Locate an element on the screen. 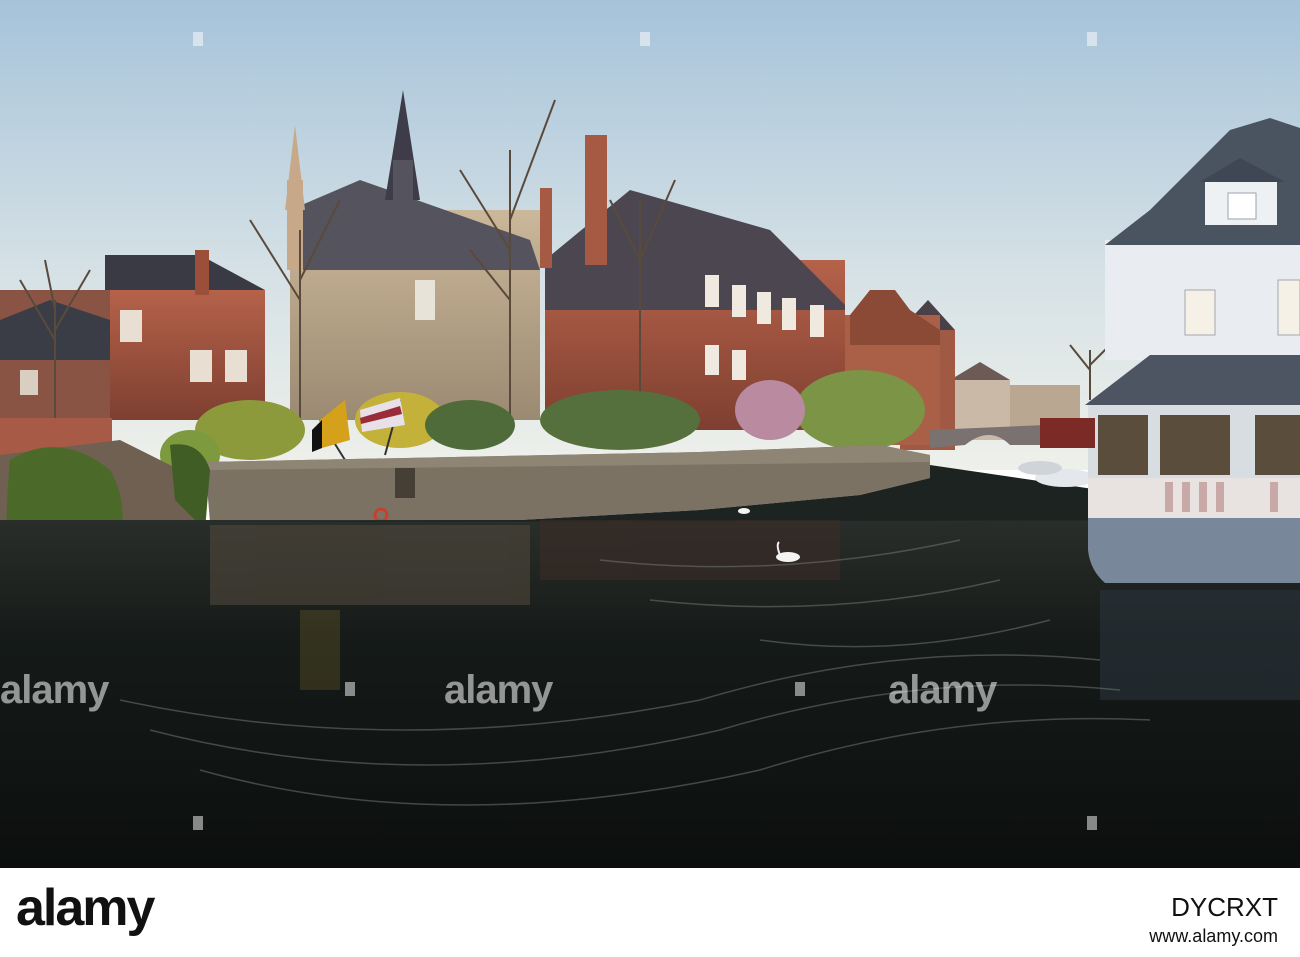 This screenshot has width=1300, height=957. footer-bar is located at coordinates (650, 912).